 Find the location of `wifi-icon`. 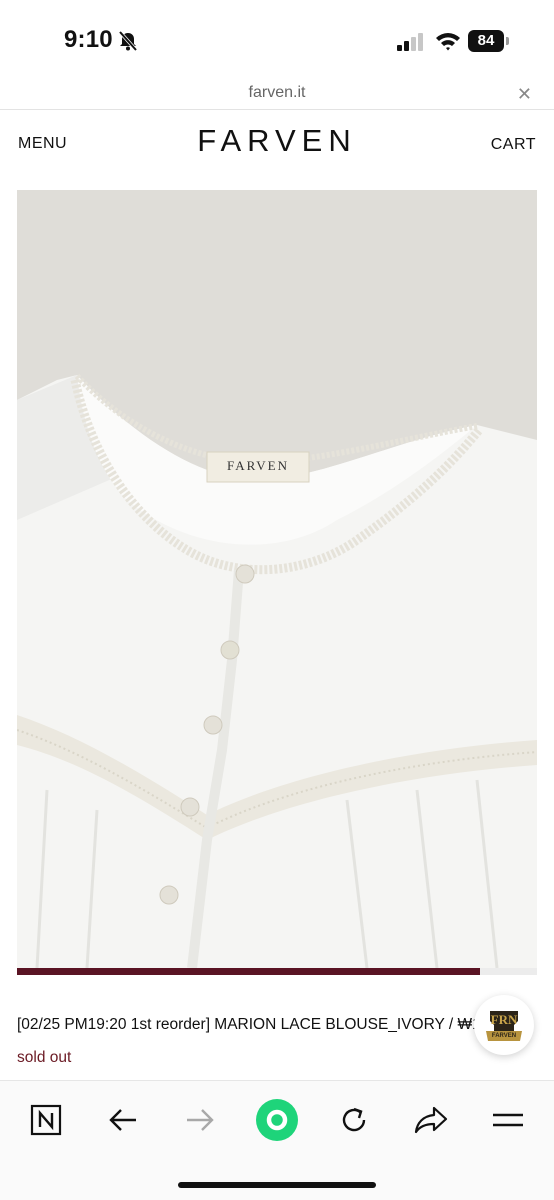

wifi-icon is located at coordinates (448, 42).